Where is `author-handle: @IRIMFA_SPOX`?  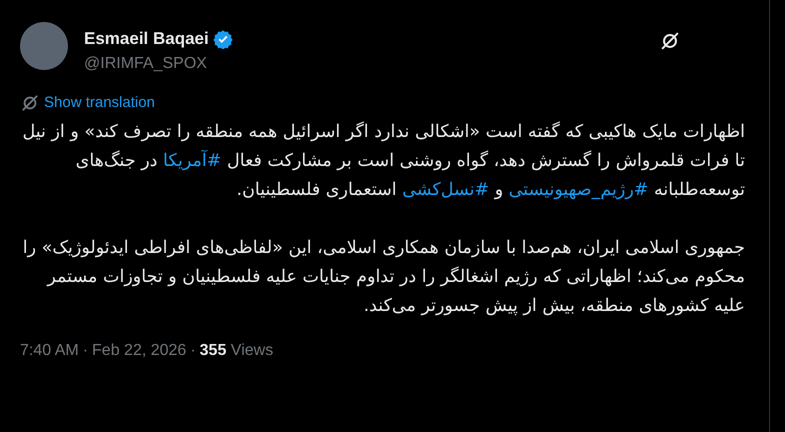
author-handle: @IRIMFA_SPOX is located at coordinates (158, 64).